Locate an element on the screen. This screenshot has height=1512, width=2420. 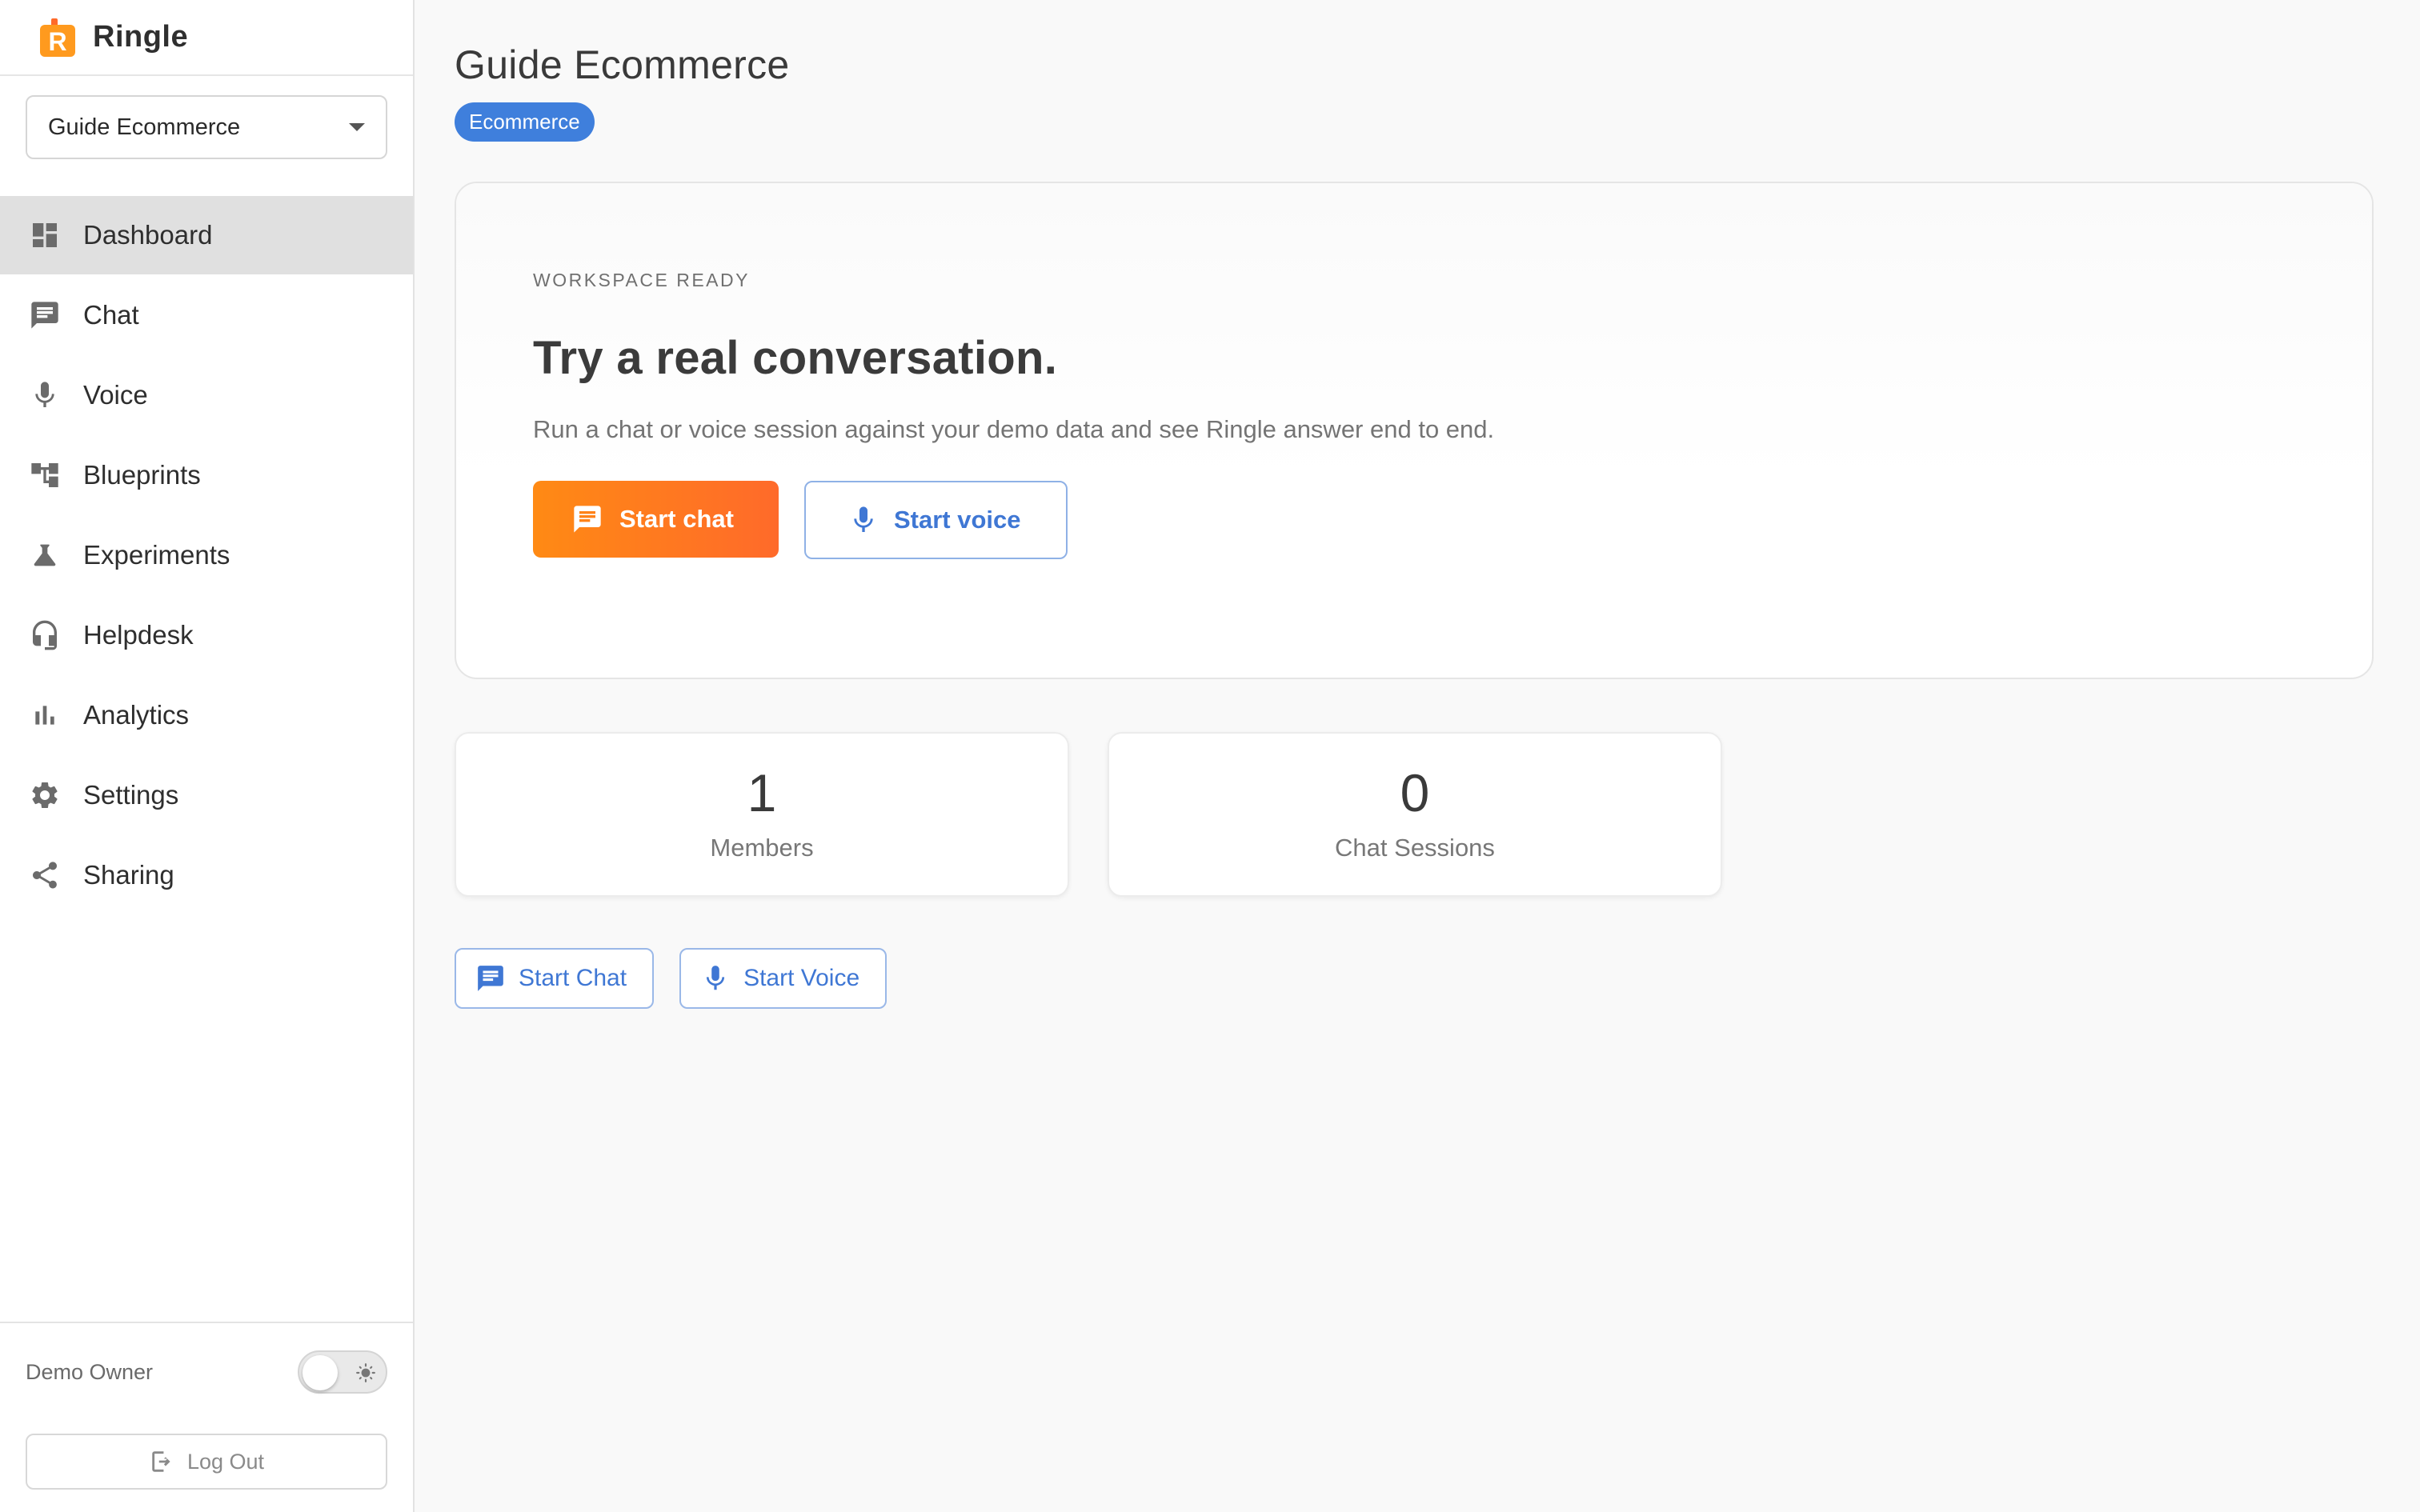
workspace-select-value: Guide Ecommerce is located at coordinates (144, 127).